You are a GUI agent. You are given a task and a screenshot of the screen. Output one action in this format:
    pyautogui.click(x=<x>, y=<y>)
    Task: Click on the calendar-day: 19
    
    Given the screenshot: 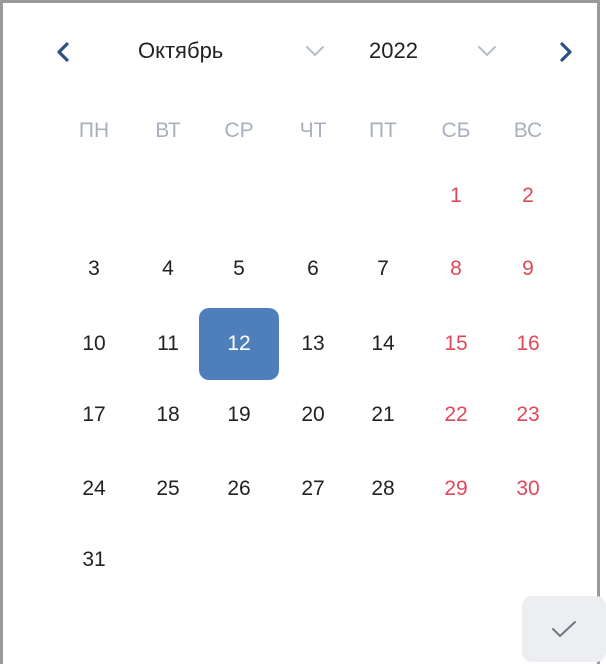 What is the action you would take?
    pyautogui.click(x=239, y=415)
    